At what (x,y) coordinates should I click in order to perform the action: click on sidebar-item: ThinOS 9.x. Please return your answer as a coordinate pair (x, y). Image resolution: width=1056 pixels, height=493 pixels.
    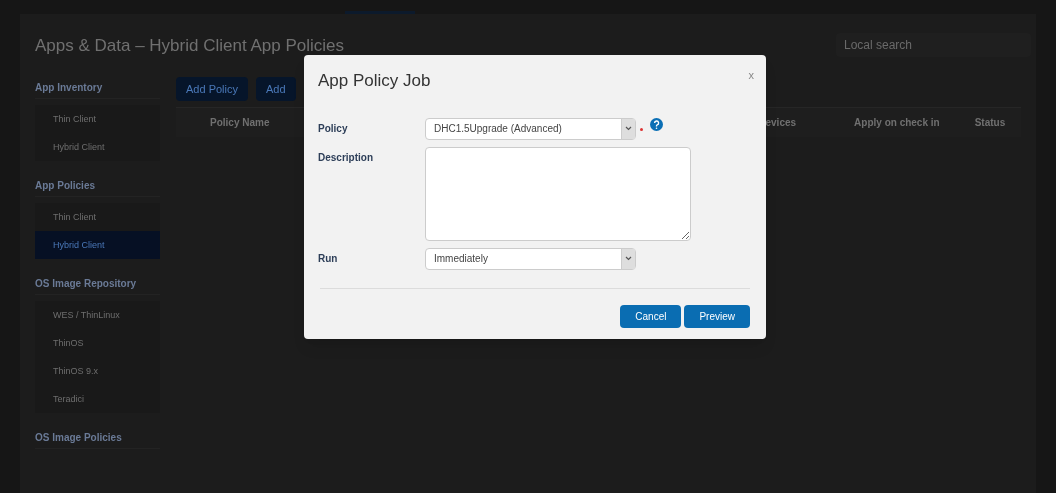
    Looking at the image, I should click on (97, 371).